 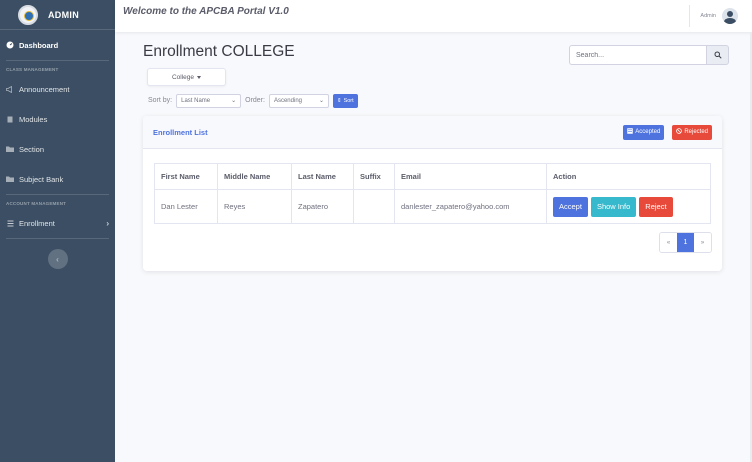 I want to click on college-dropdown-label: College, so click(x=183, y=77).